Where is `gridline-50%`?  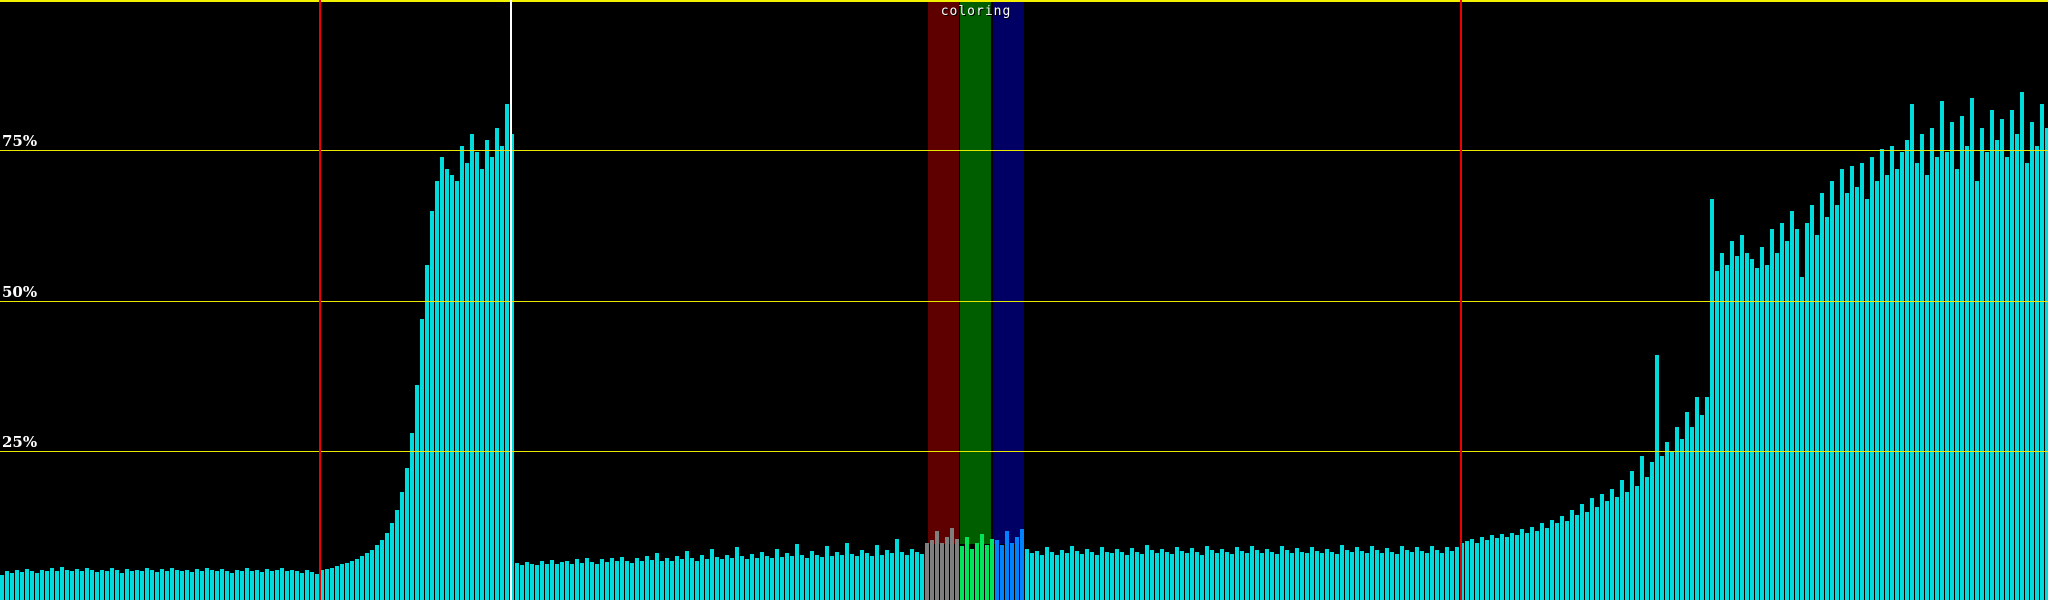 gridline-50% is located at coordinates (1024, 301).